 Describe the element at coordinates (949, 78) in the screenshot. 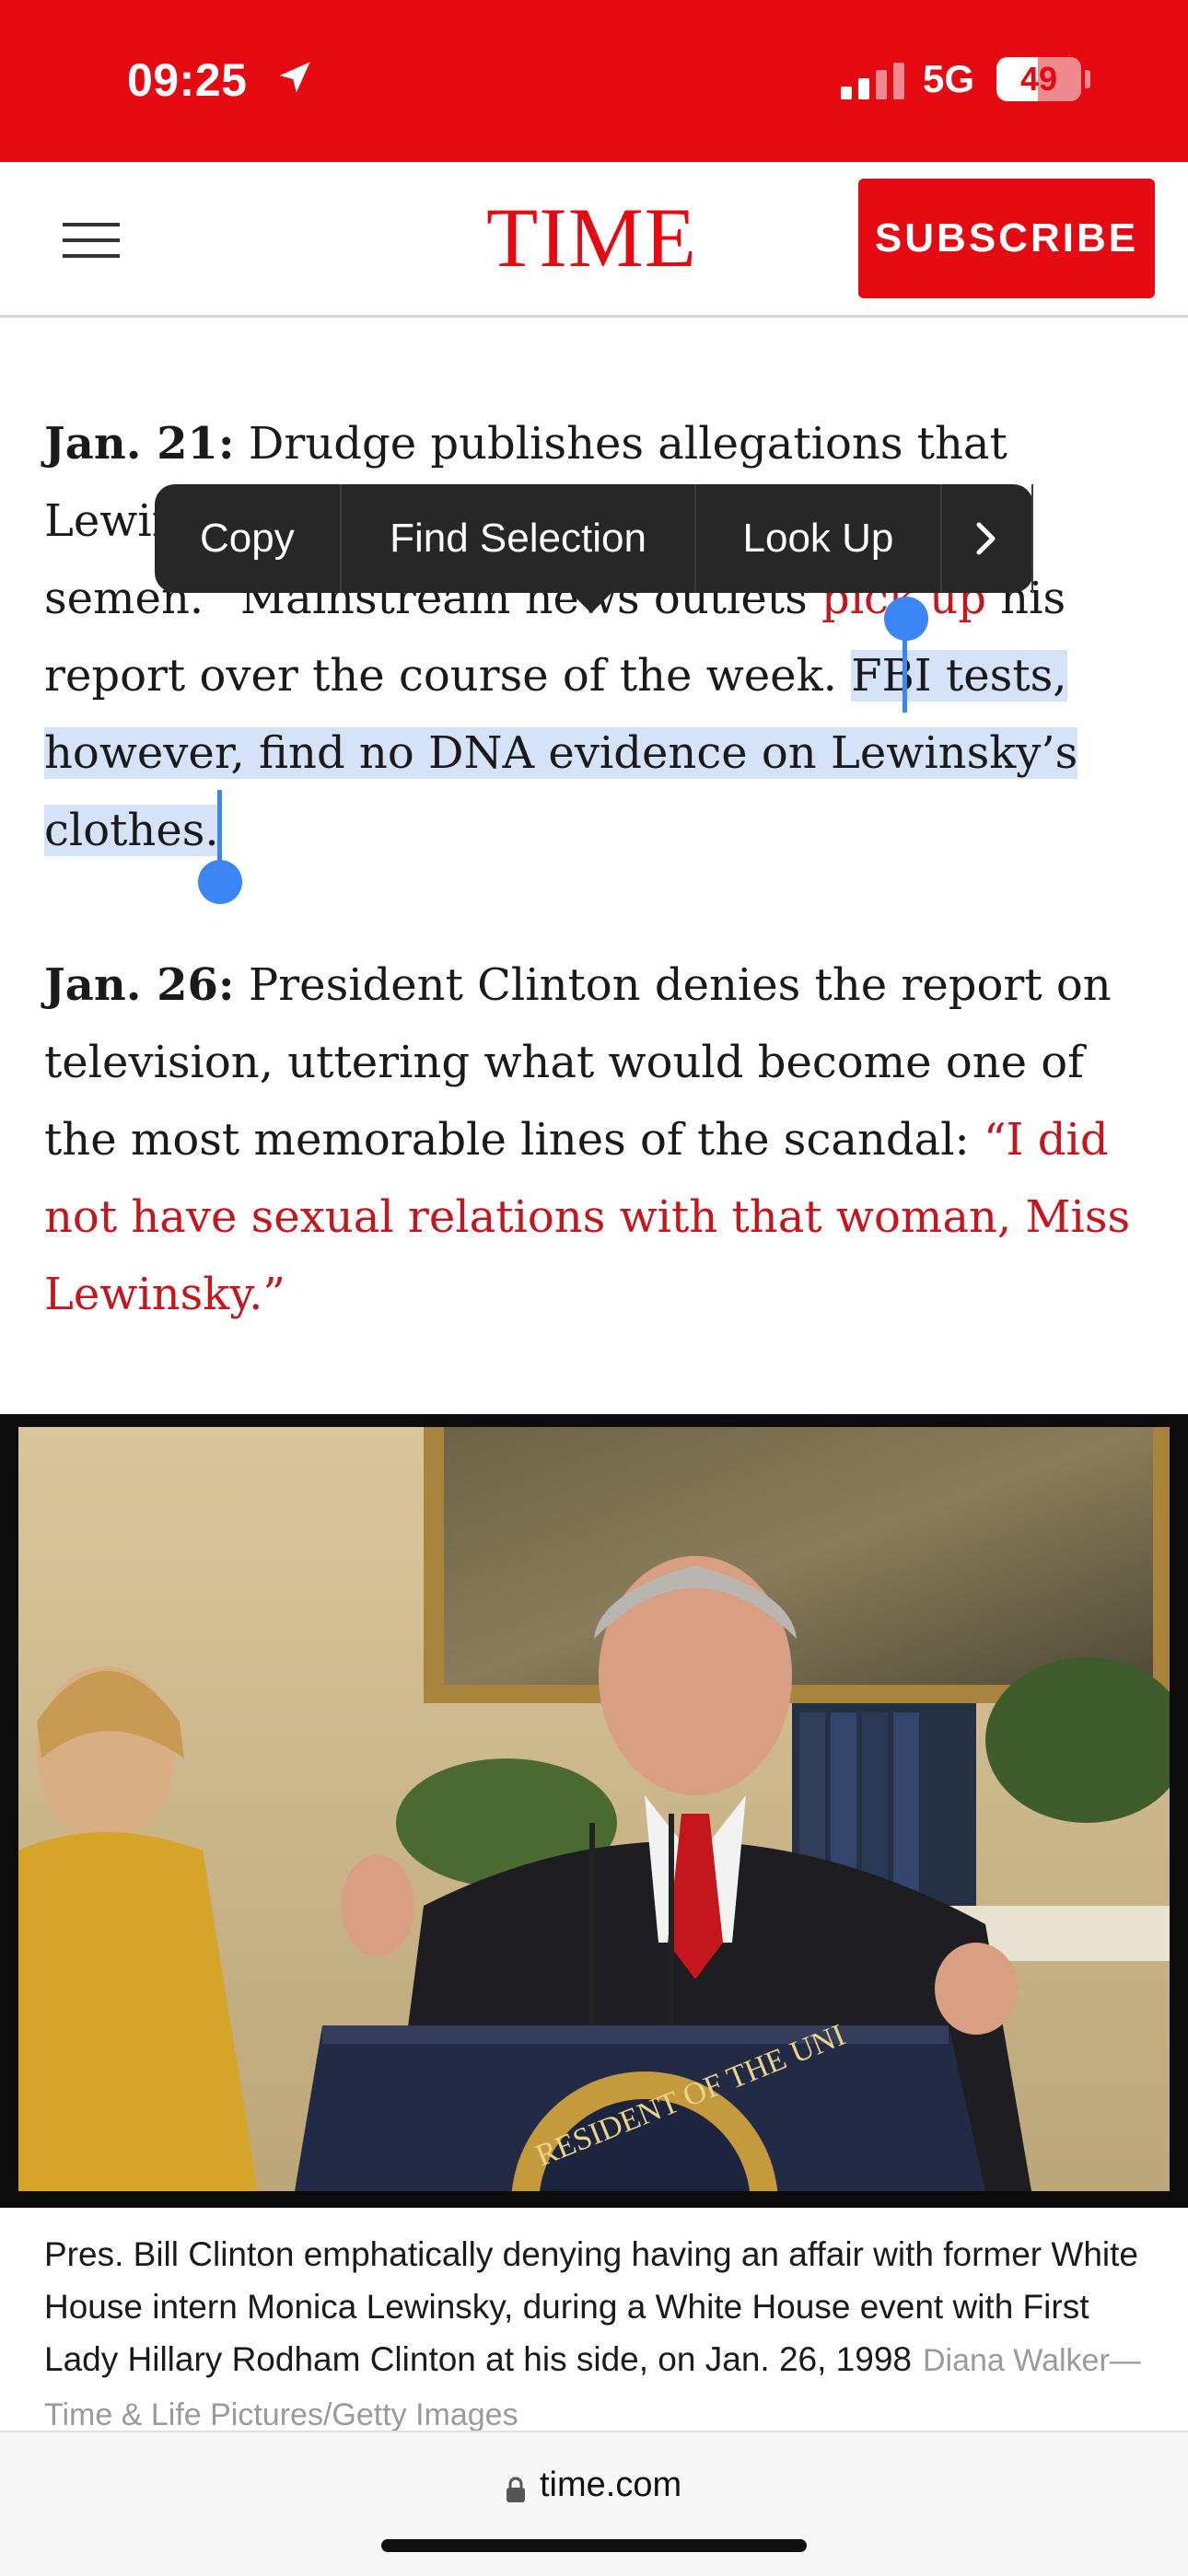

I see `network-type: 5G` at that location.